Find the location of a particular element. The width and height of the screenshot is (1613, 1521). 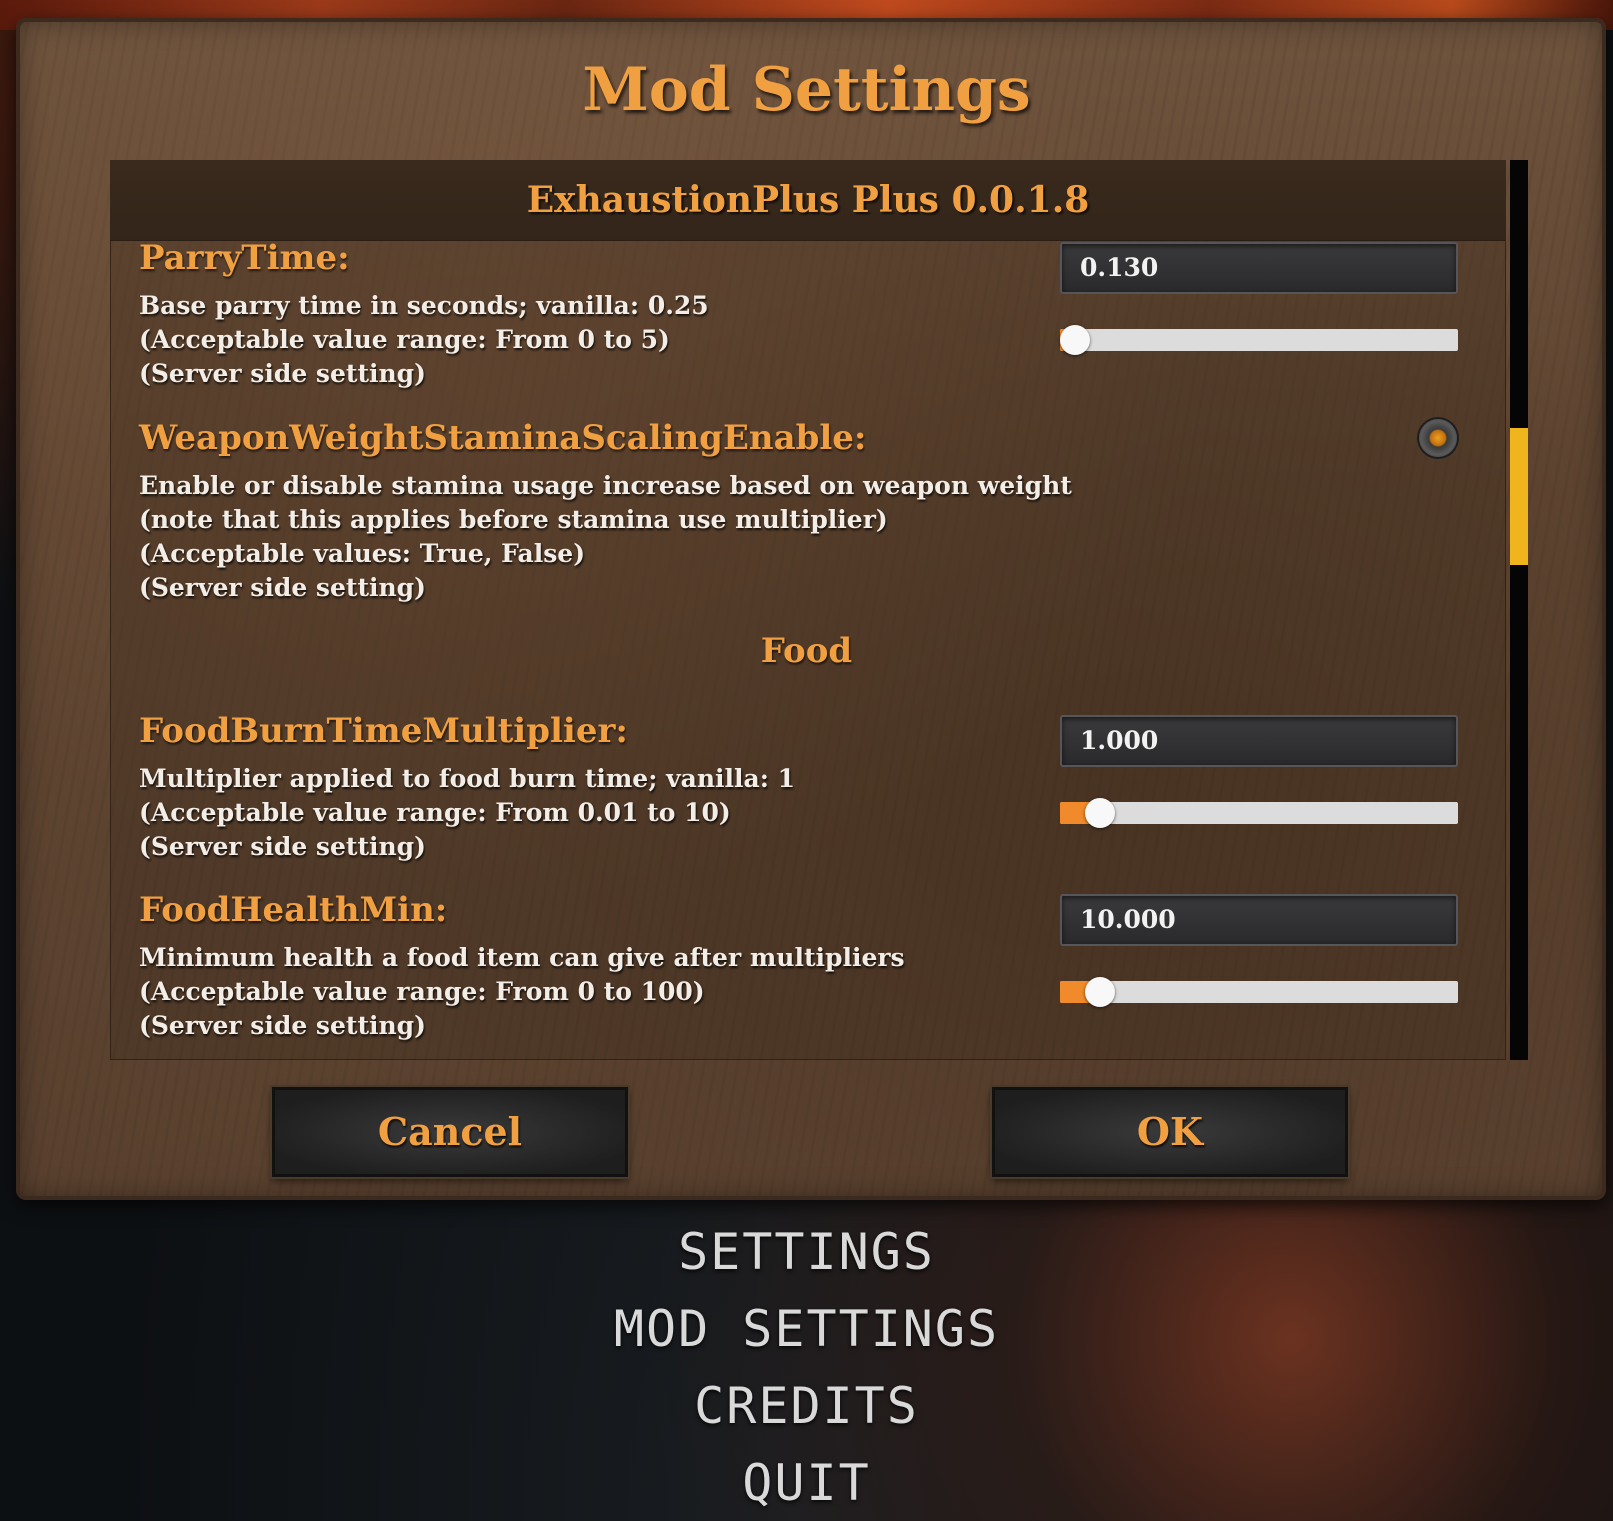

desc-line: (Acceptable value range: From 0 to 5) is located at coordinates (404, 339).